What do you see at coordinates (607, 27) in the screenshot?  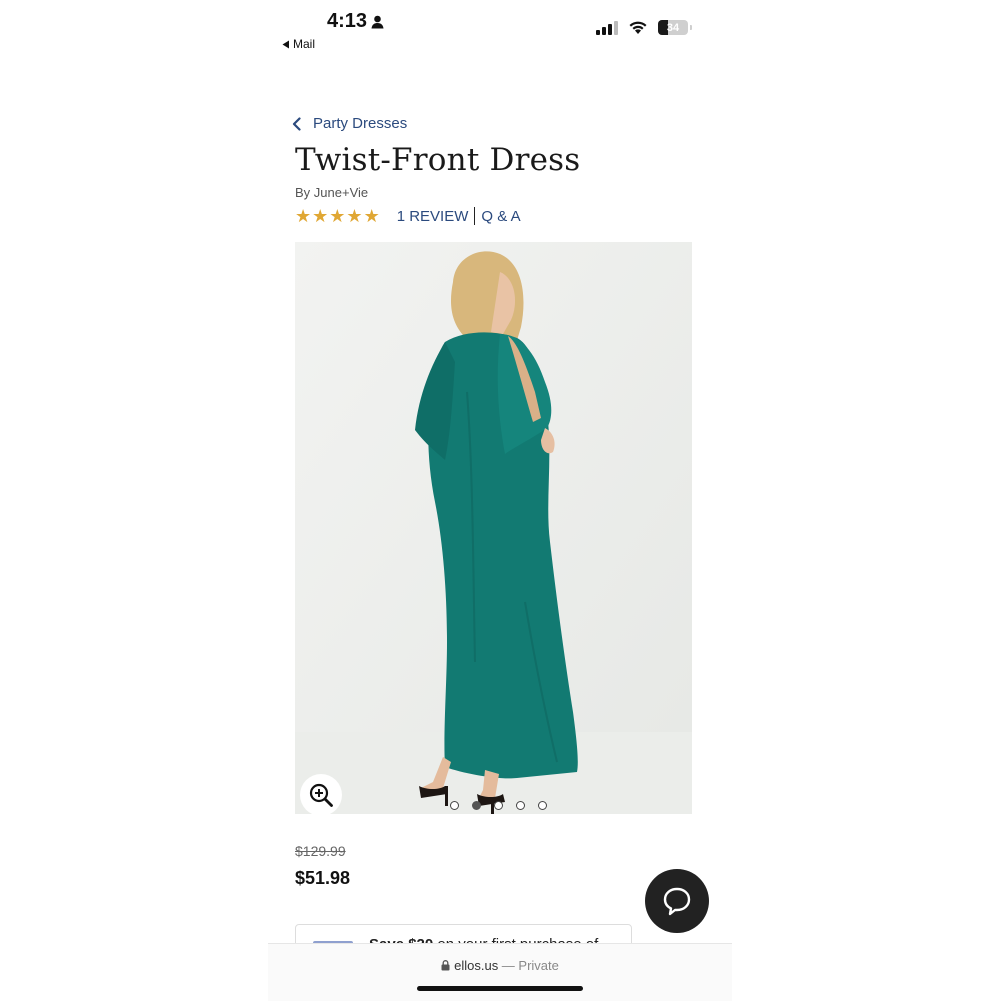 I see `cellular-signal-icon` at bounding box center [607, 27].